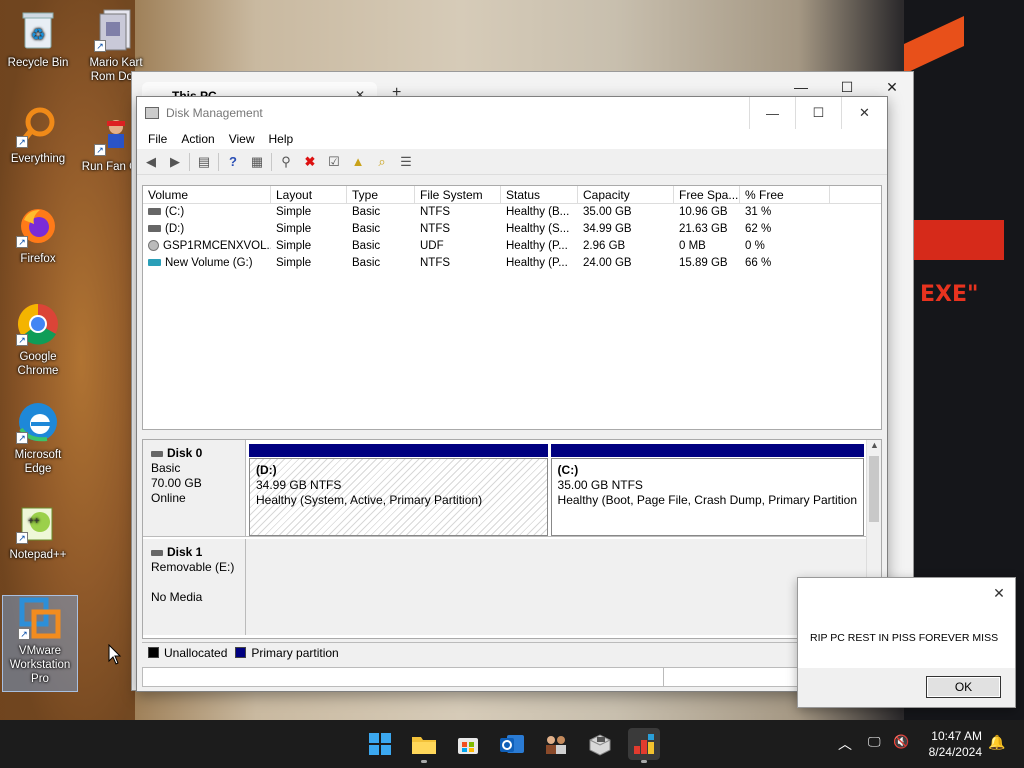 The width and height of the screenshot is (1024, 768). What do you see at coordinates (818, 113) in the screenshot?
I see `maximize-button: ☐` at bounding box center [818, 113].